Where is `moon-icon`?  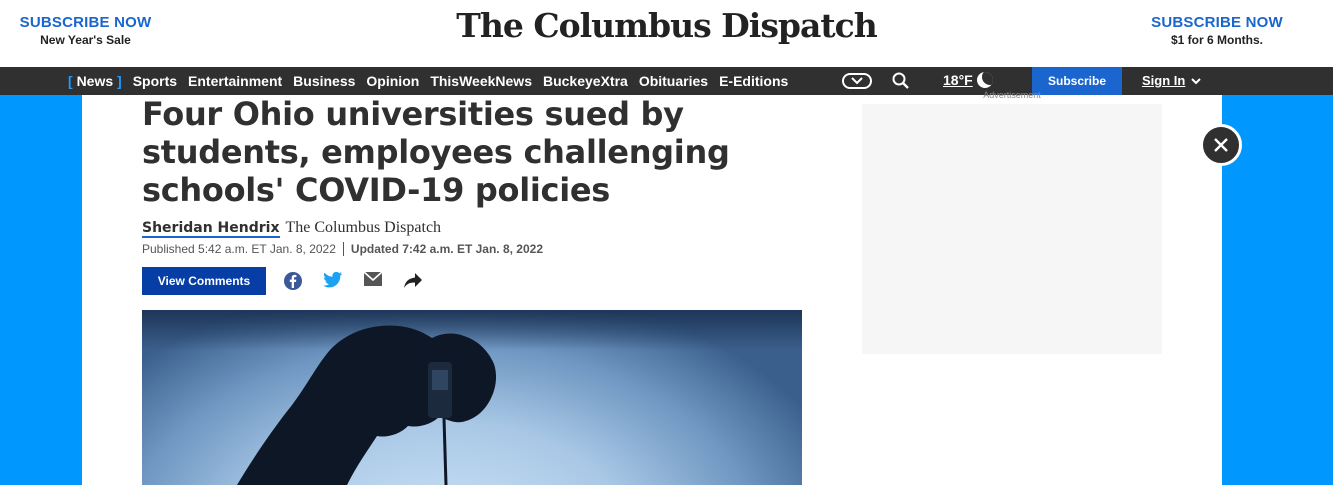 moon-icon is located at coordinates (984, 80).